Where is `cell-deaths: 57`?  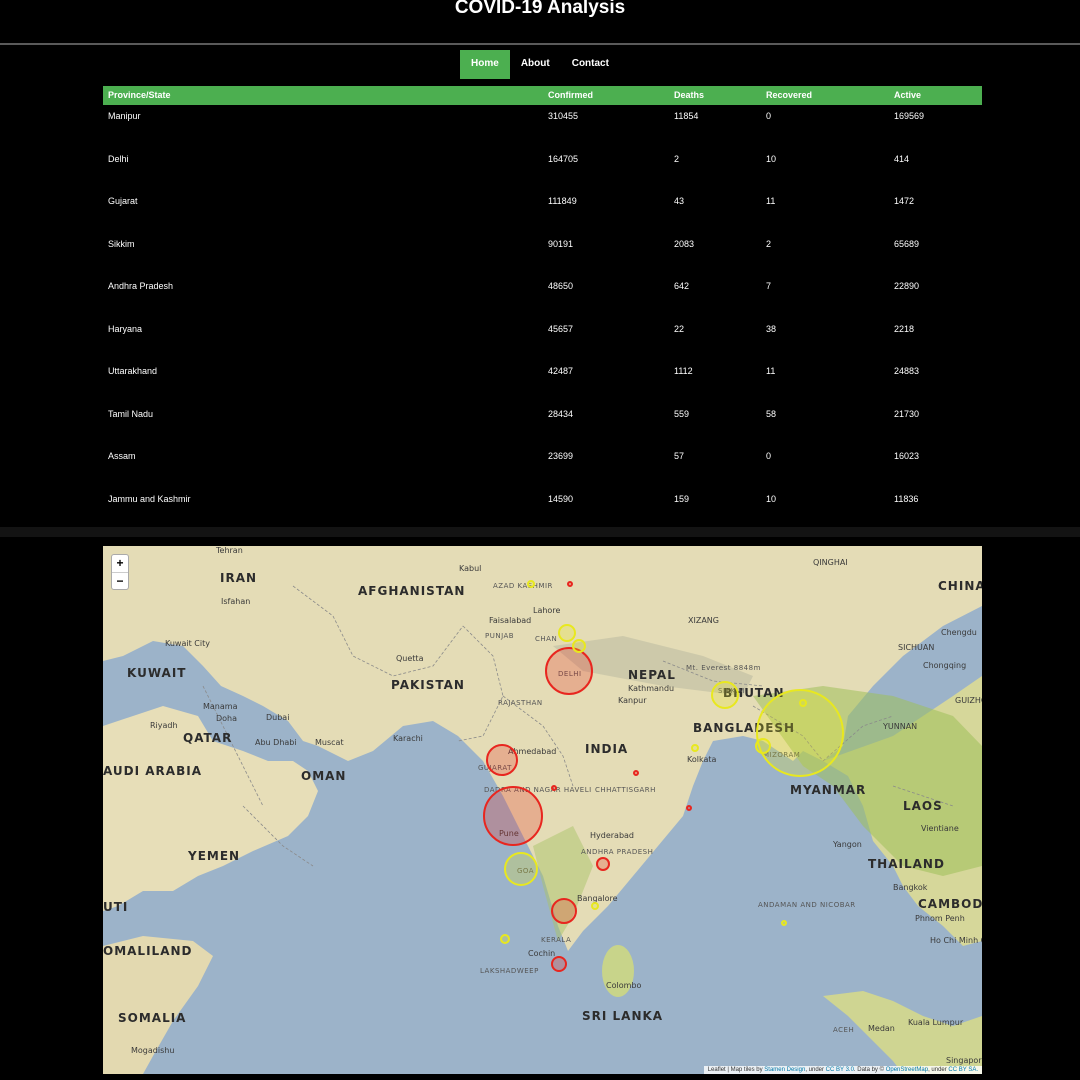
cell-deaths: 57 is located at coordinates (679, 456).